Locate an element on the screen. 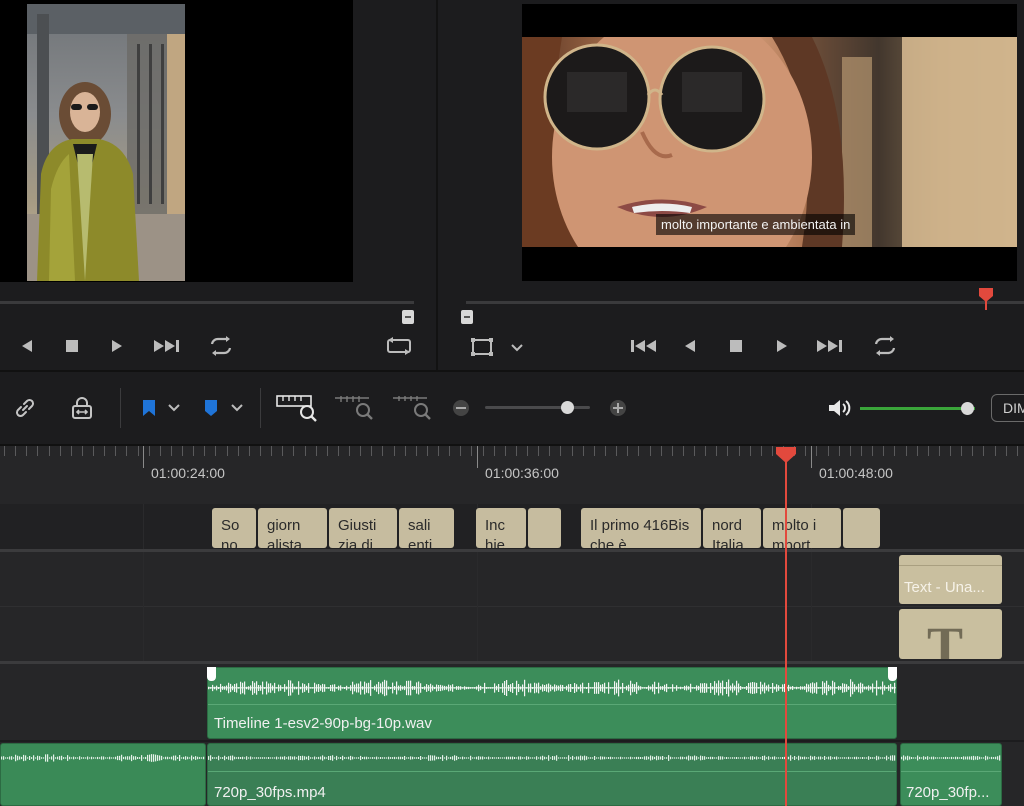 The width and height of the screenshot is (1024, 806). program-playhead-marker-icon is located at coordinates (986, 299).